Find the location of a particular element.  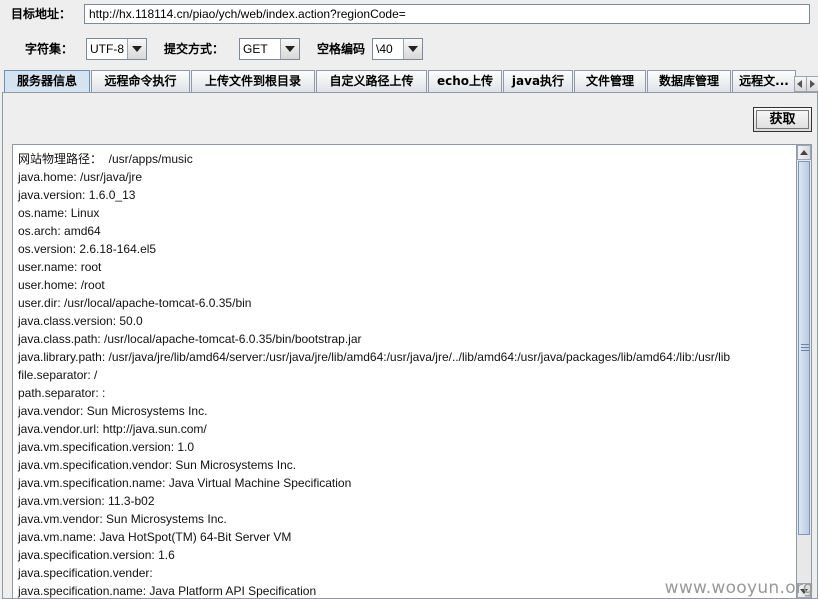

output-line: file.separator: / is located at coordinates (58, 375).